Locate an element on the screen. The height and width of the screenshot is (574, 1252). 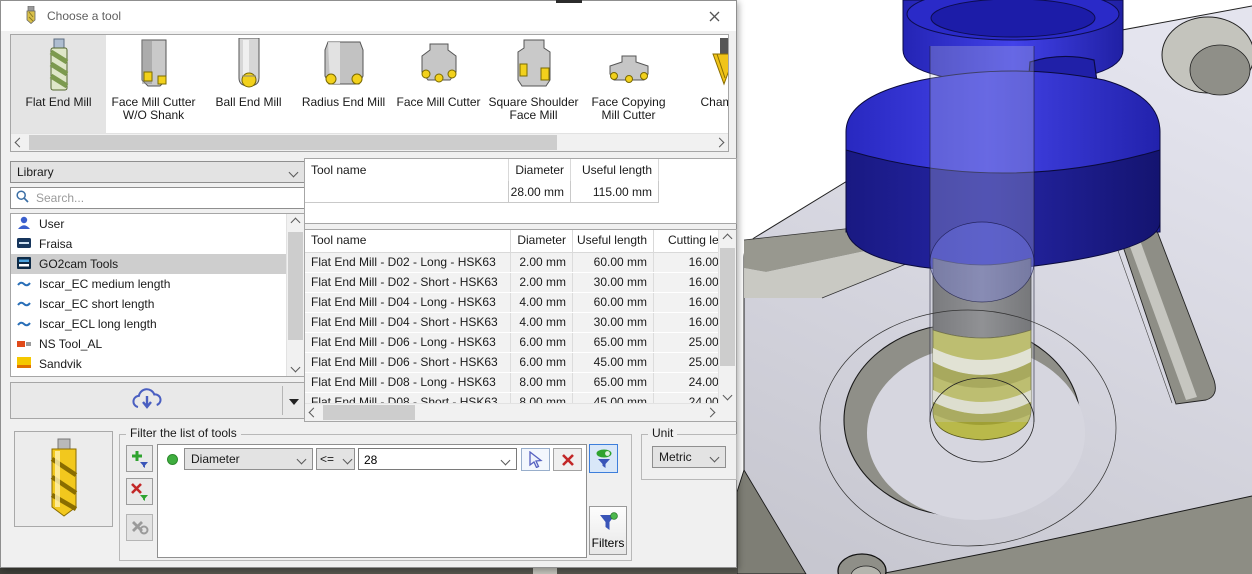
pick-value-button is located at coordinates (535, 459).